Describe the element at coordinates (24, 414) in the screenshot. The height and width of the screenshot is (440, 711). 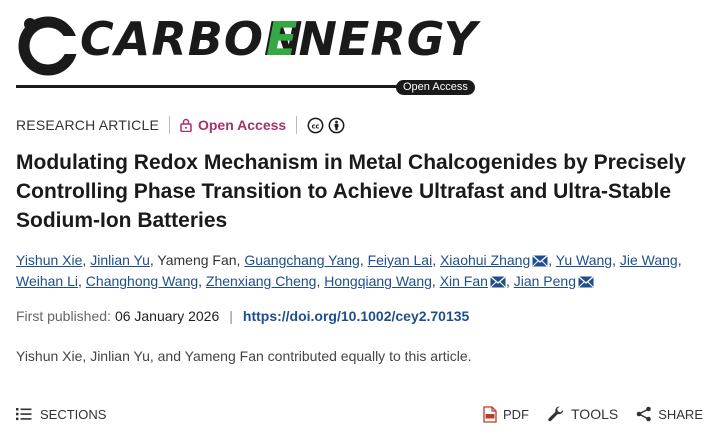
I see `list-icon` at that location.